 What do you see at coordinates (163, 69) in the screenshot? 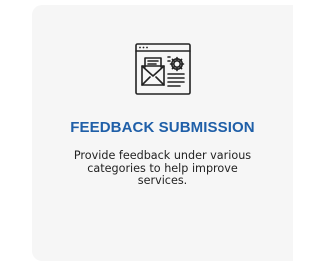
I see `feedback-form-settings-icon` at bounding box center [163, 69].